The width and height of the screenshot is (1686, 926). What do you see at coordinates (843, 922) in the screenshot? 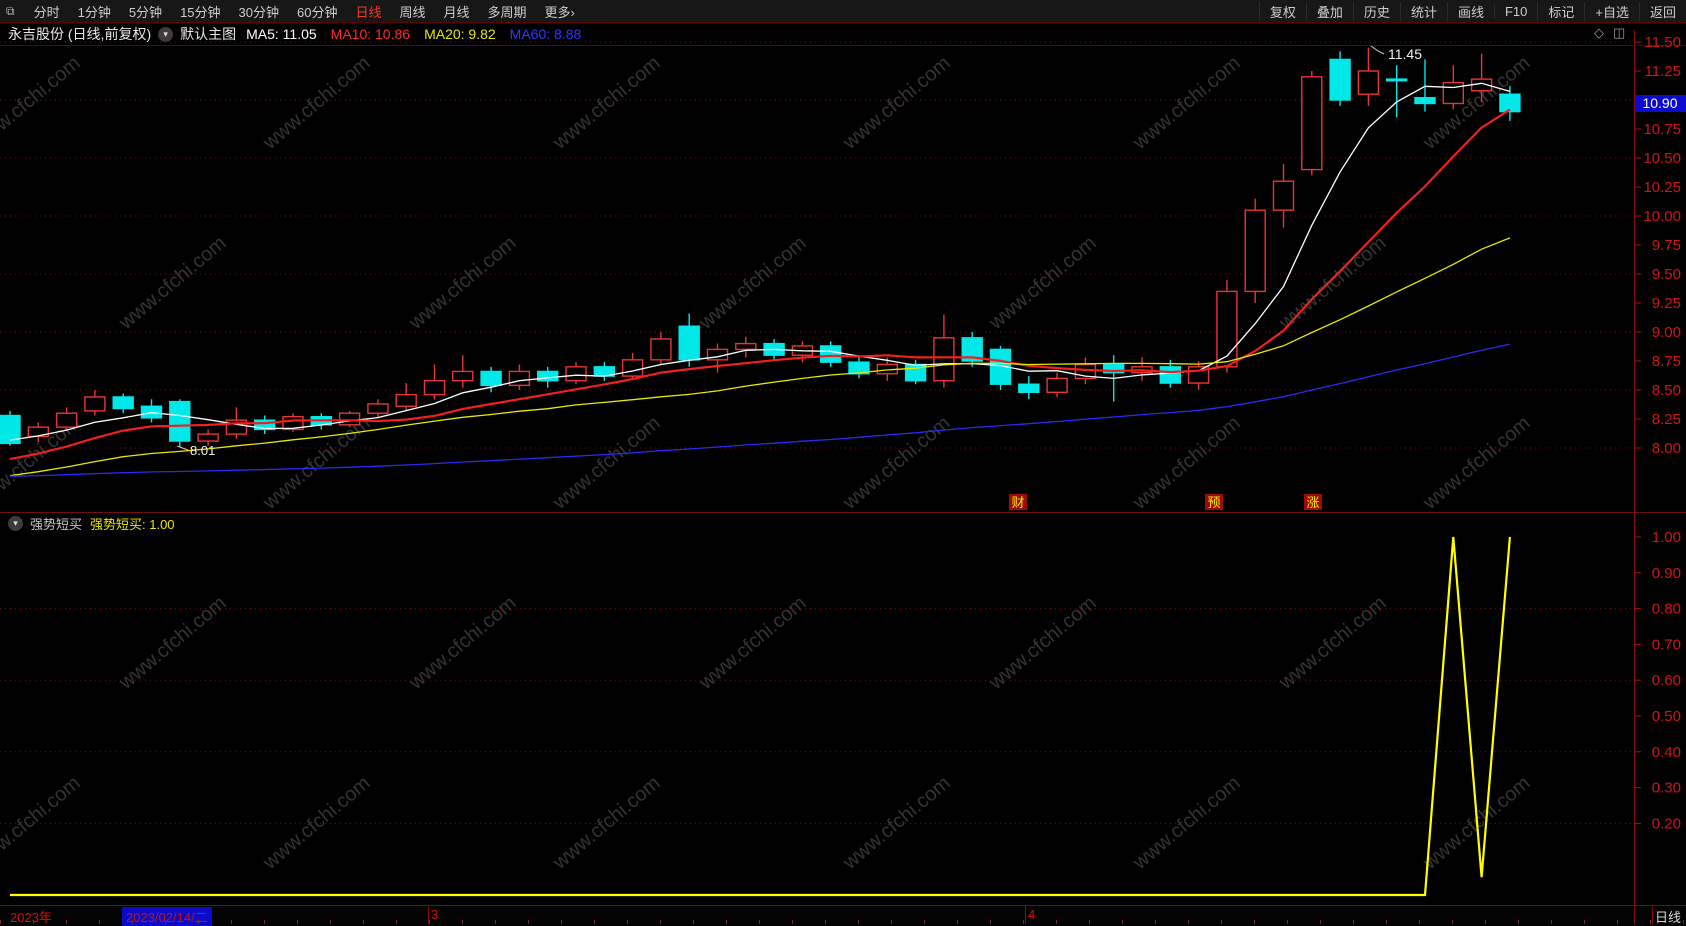
I see `timeline-ticks` at bounding box center [843, 922].